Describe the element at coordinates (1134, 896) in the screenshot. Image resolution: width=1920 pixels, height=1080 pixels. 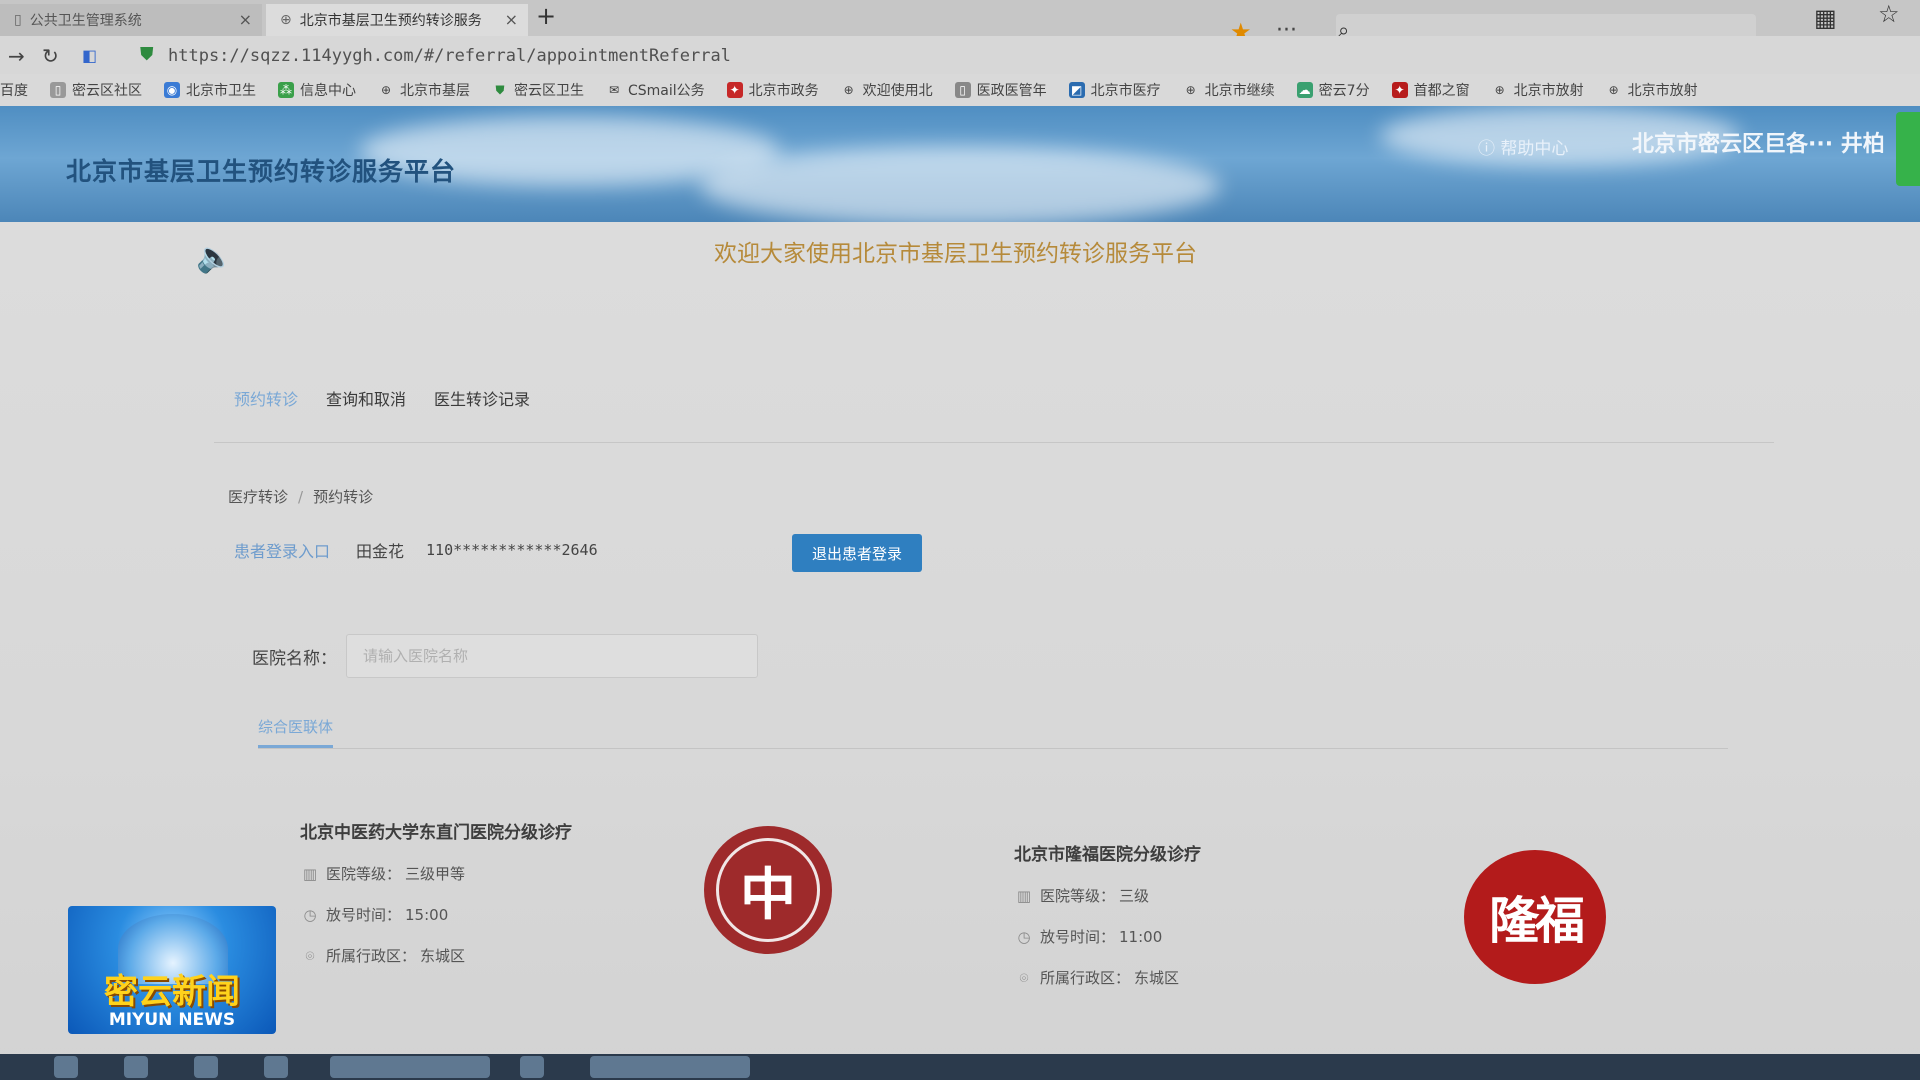
I see `level-value: 三级` at that location.